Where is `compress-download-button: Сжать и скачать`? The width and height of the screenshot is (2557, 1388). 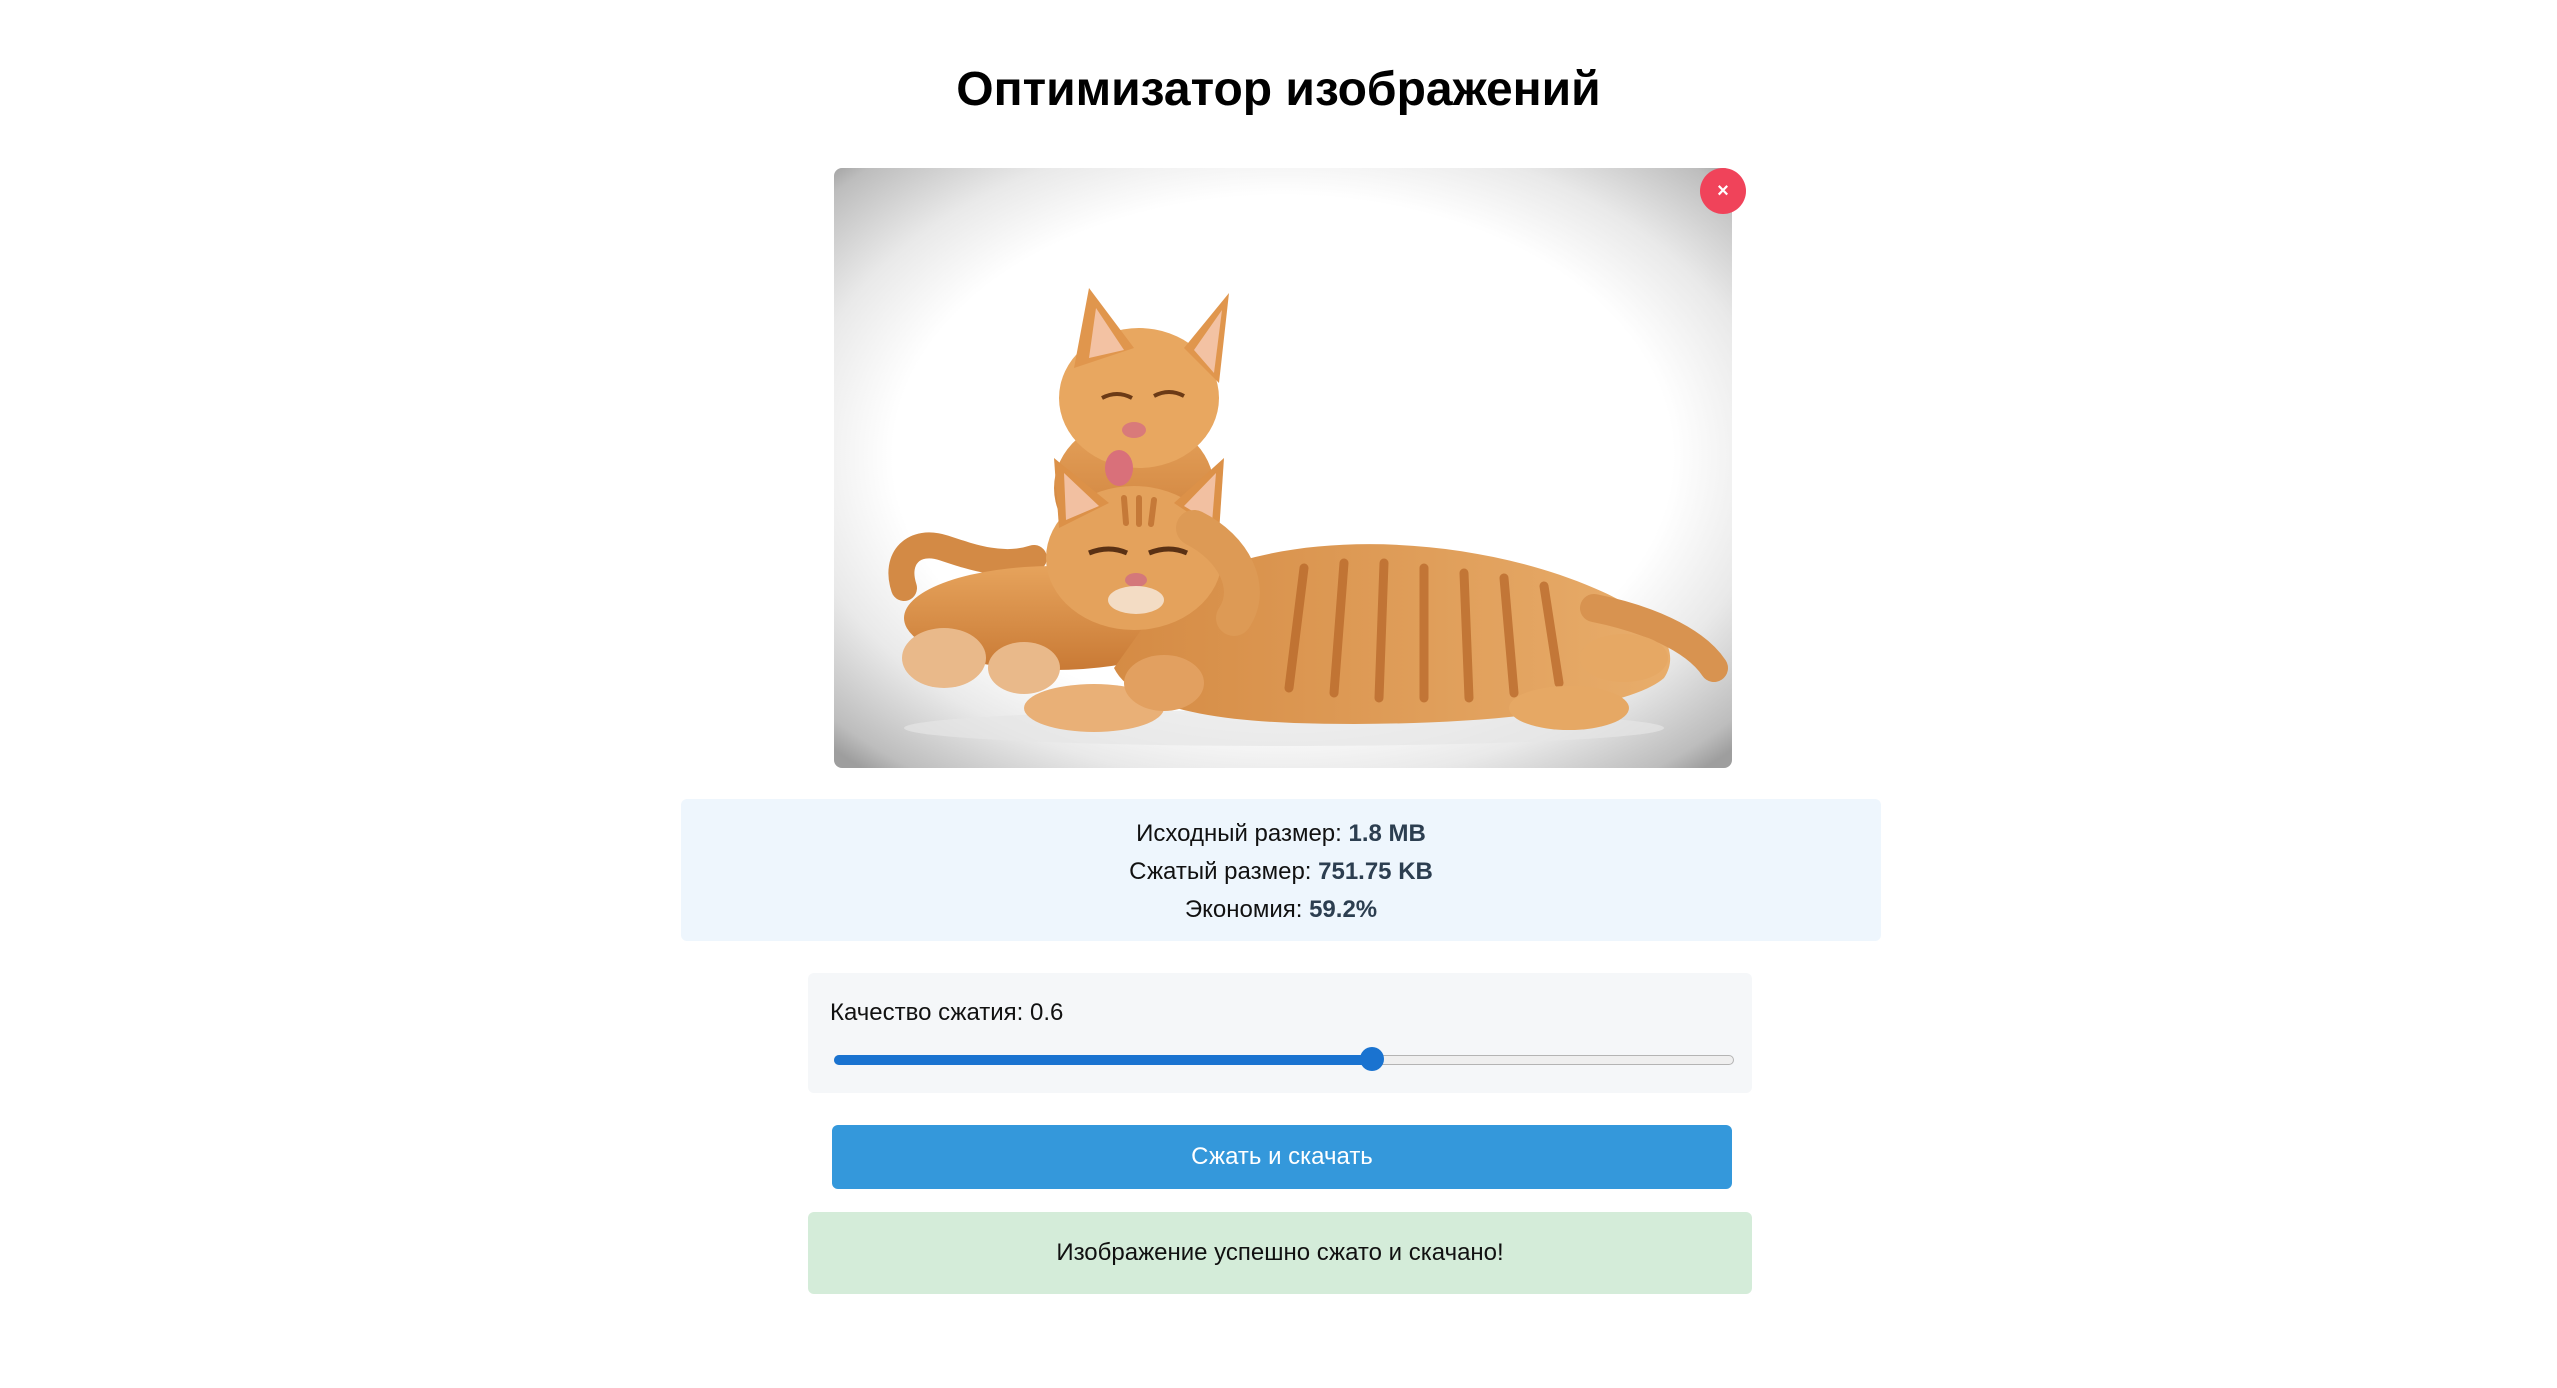
compress-download-button: Сжать и скачать is located at coordinates (1282, 1157).